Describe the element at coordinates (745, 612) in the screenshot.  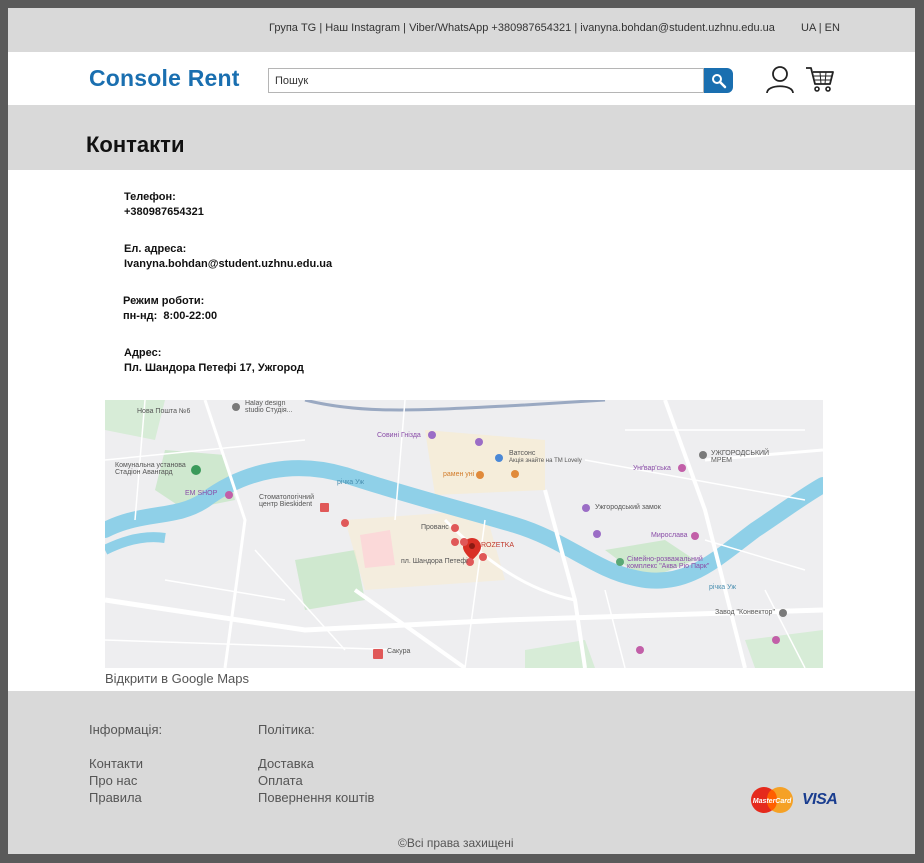
I see `map-label-konvektor: Завод "Конвектор"` at that location.